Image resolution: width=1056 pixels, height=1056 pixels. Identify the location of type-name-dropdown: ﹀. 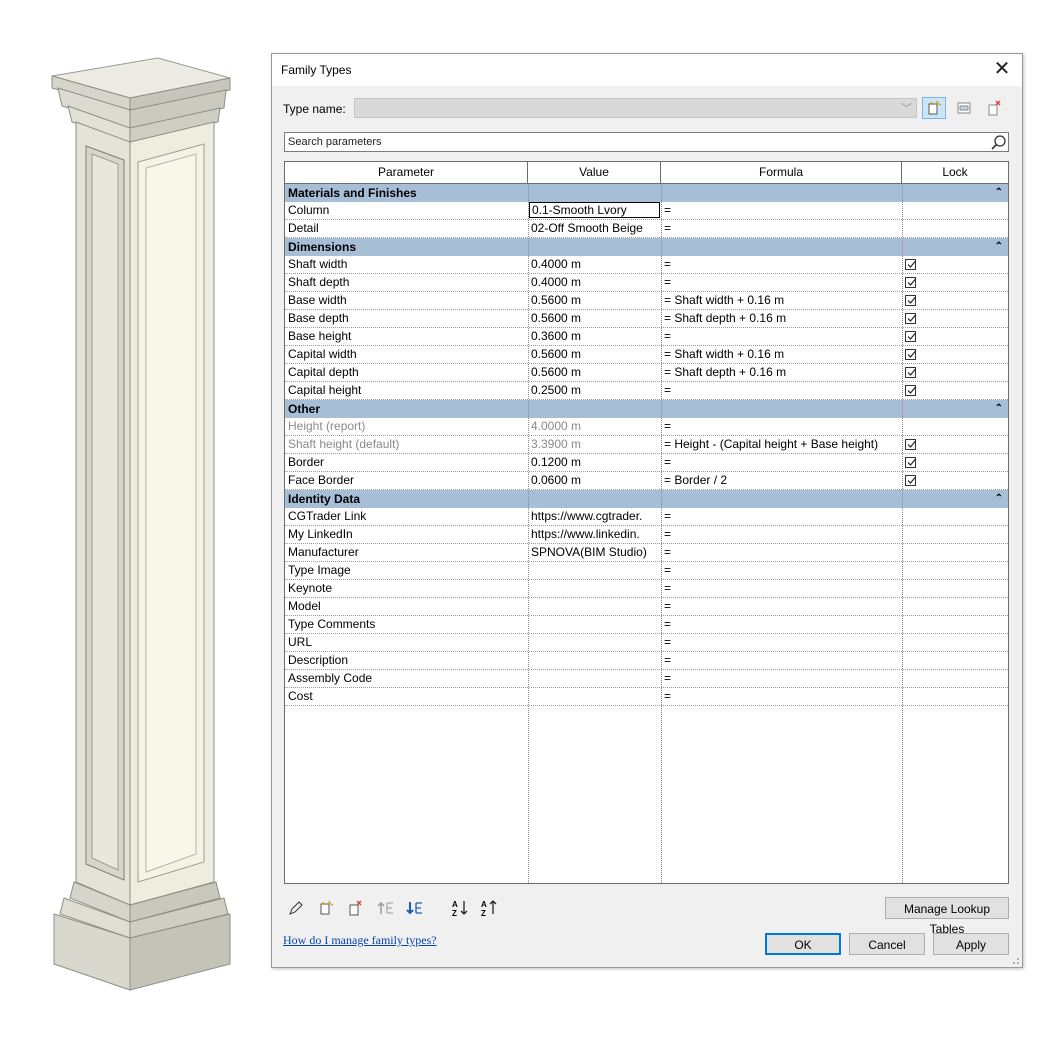
(635, 108).